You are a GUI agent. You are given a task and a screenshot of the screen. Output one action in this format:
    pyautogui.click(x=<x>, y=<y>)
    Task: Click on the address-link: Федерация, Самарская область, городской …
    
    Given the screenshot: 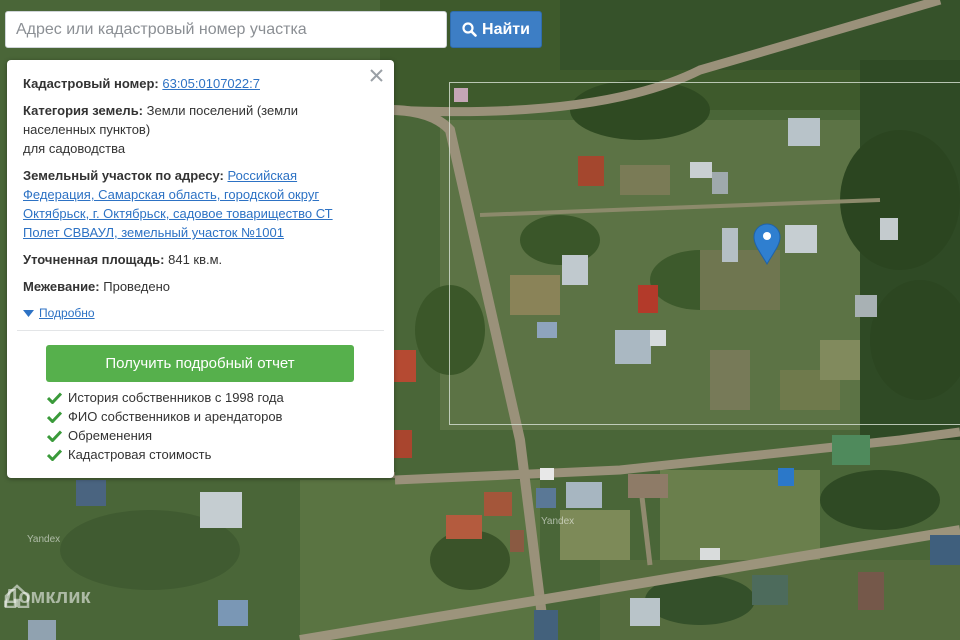 What is the action you would take?
    pyautogui.click(x=171, y=194)
    